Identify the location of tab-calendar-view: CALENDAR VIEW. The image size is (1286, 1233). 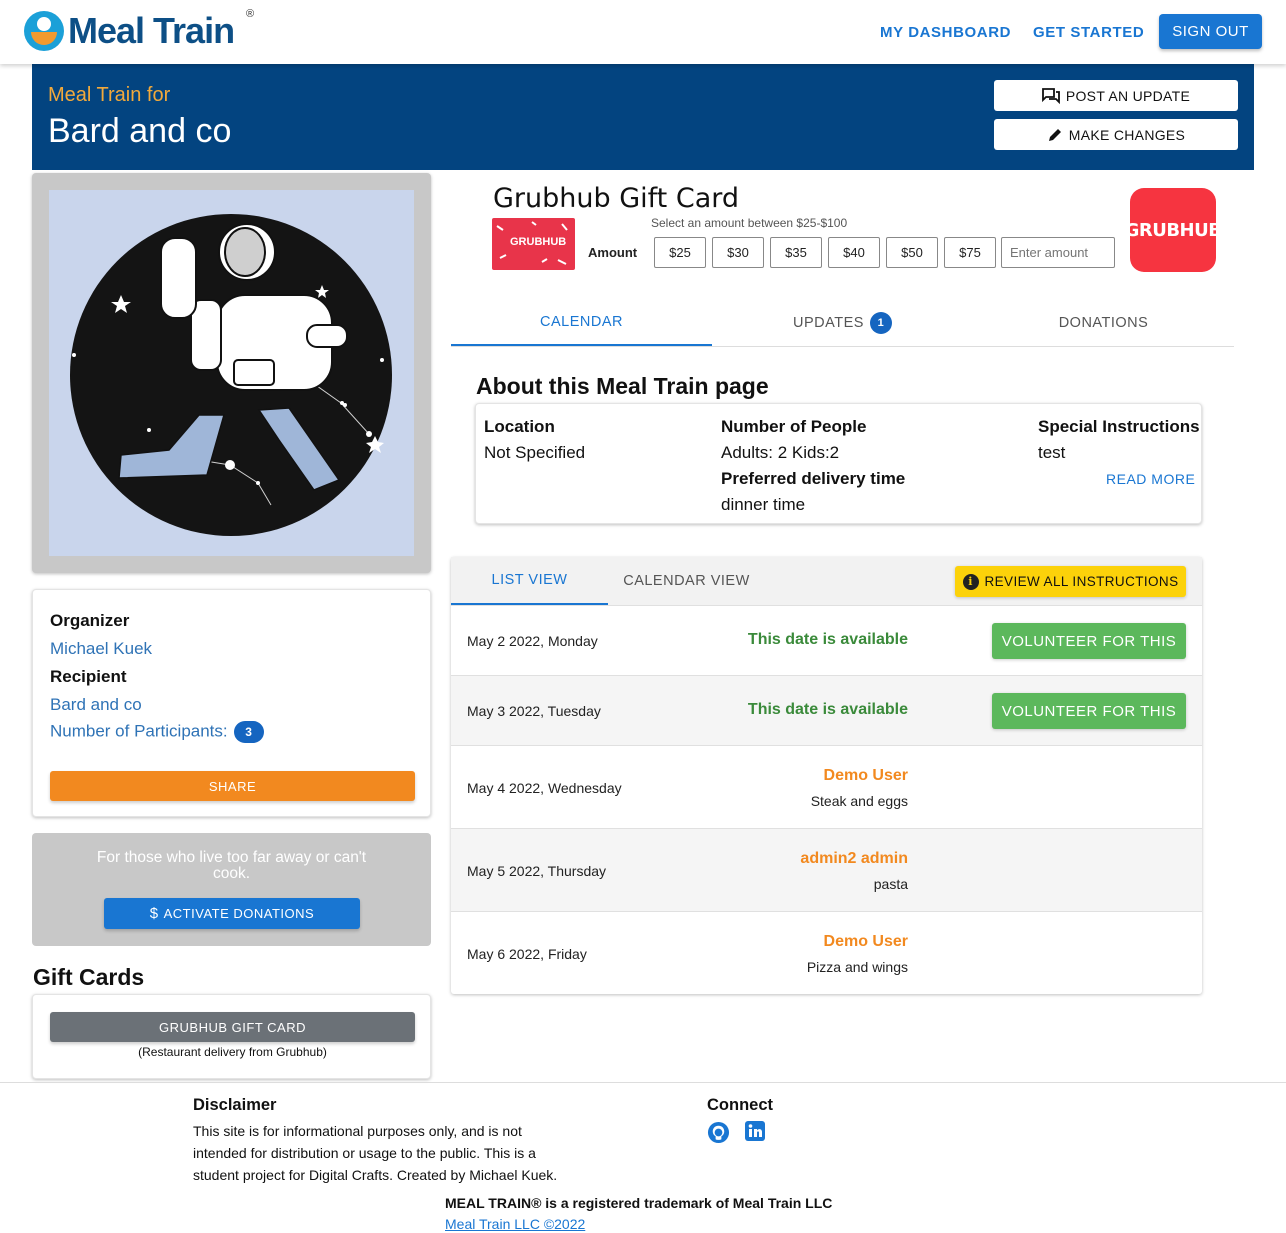
(686, 581).